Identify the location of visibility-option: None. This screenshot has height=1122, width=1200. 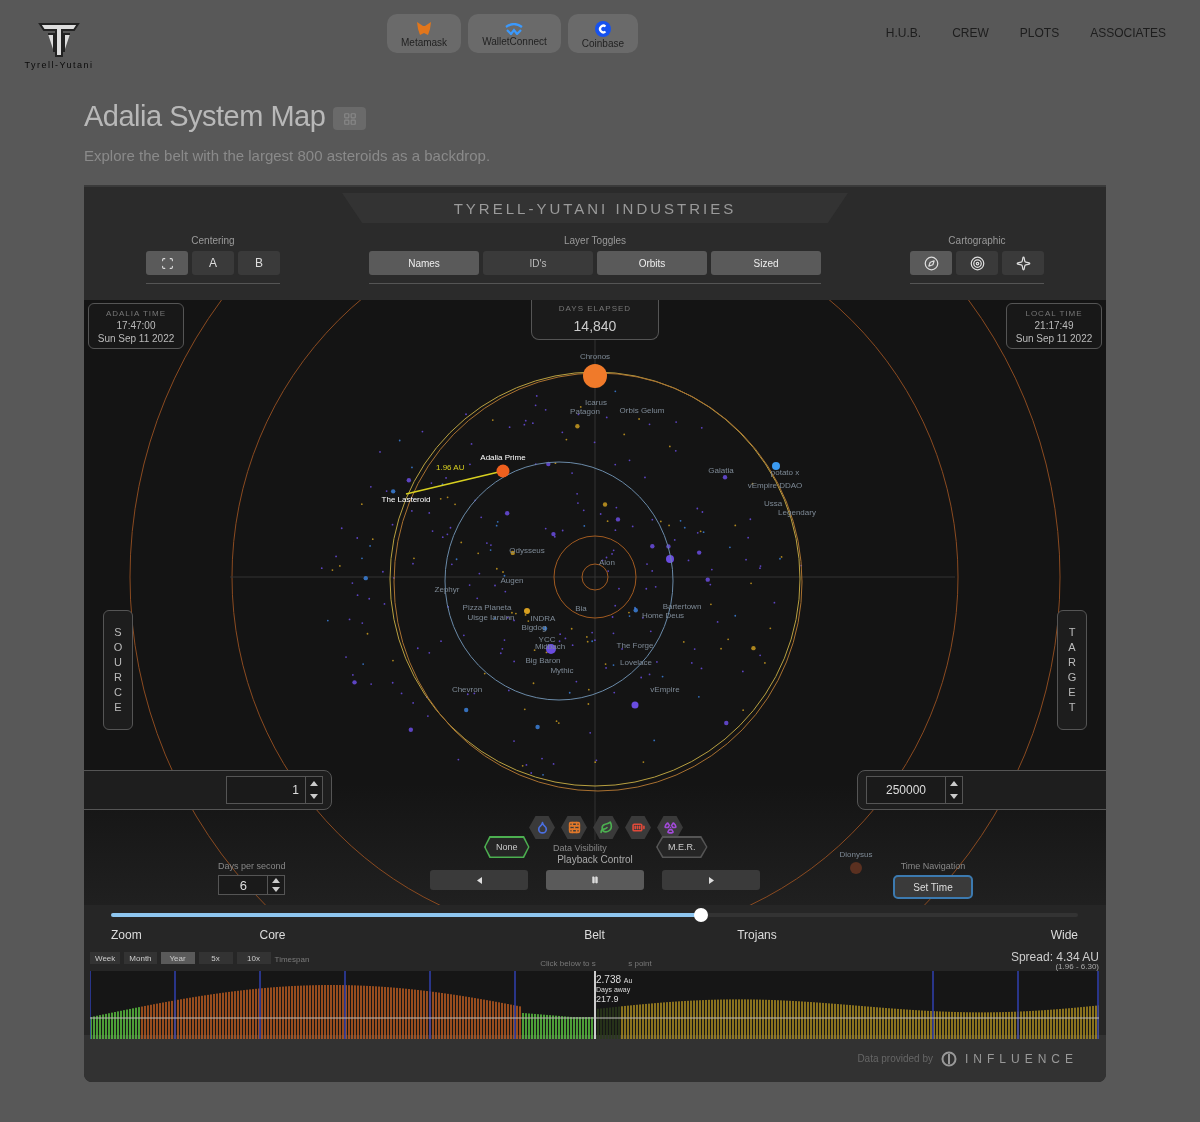
(507, 847).